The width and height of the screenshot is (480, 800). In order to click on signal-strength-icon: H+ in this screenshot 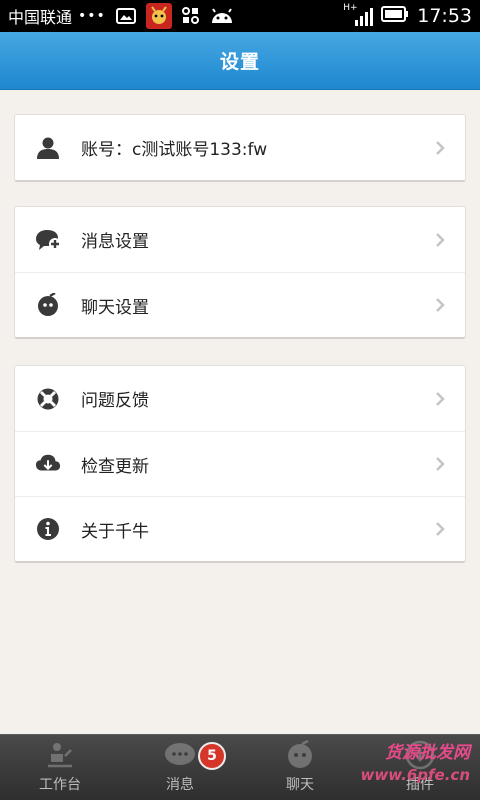, I will do `click(358, 14)`.